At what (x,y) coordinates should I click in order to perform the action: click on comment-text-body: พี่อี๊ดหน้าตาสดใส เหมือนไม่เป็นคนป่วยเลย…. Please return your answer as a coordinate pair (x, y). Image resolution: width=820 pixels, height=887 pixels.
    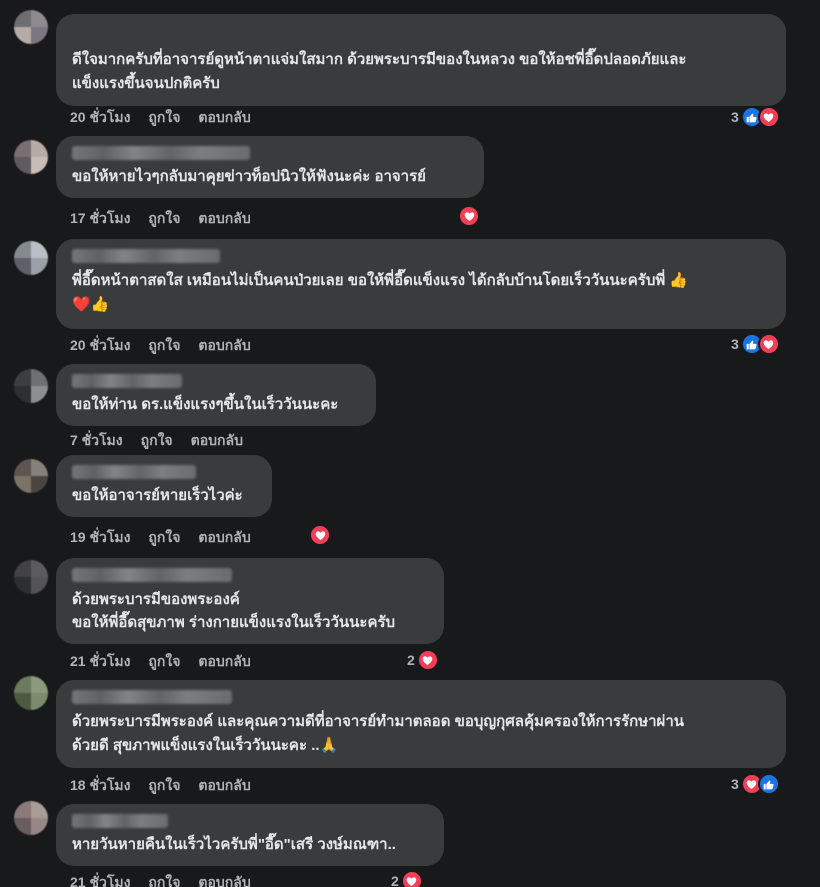
    Looking at the image, I should click on (369, 280).